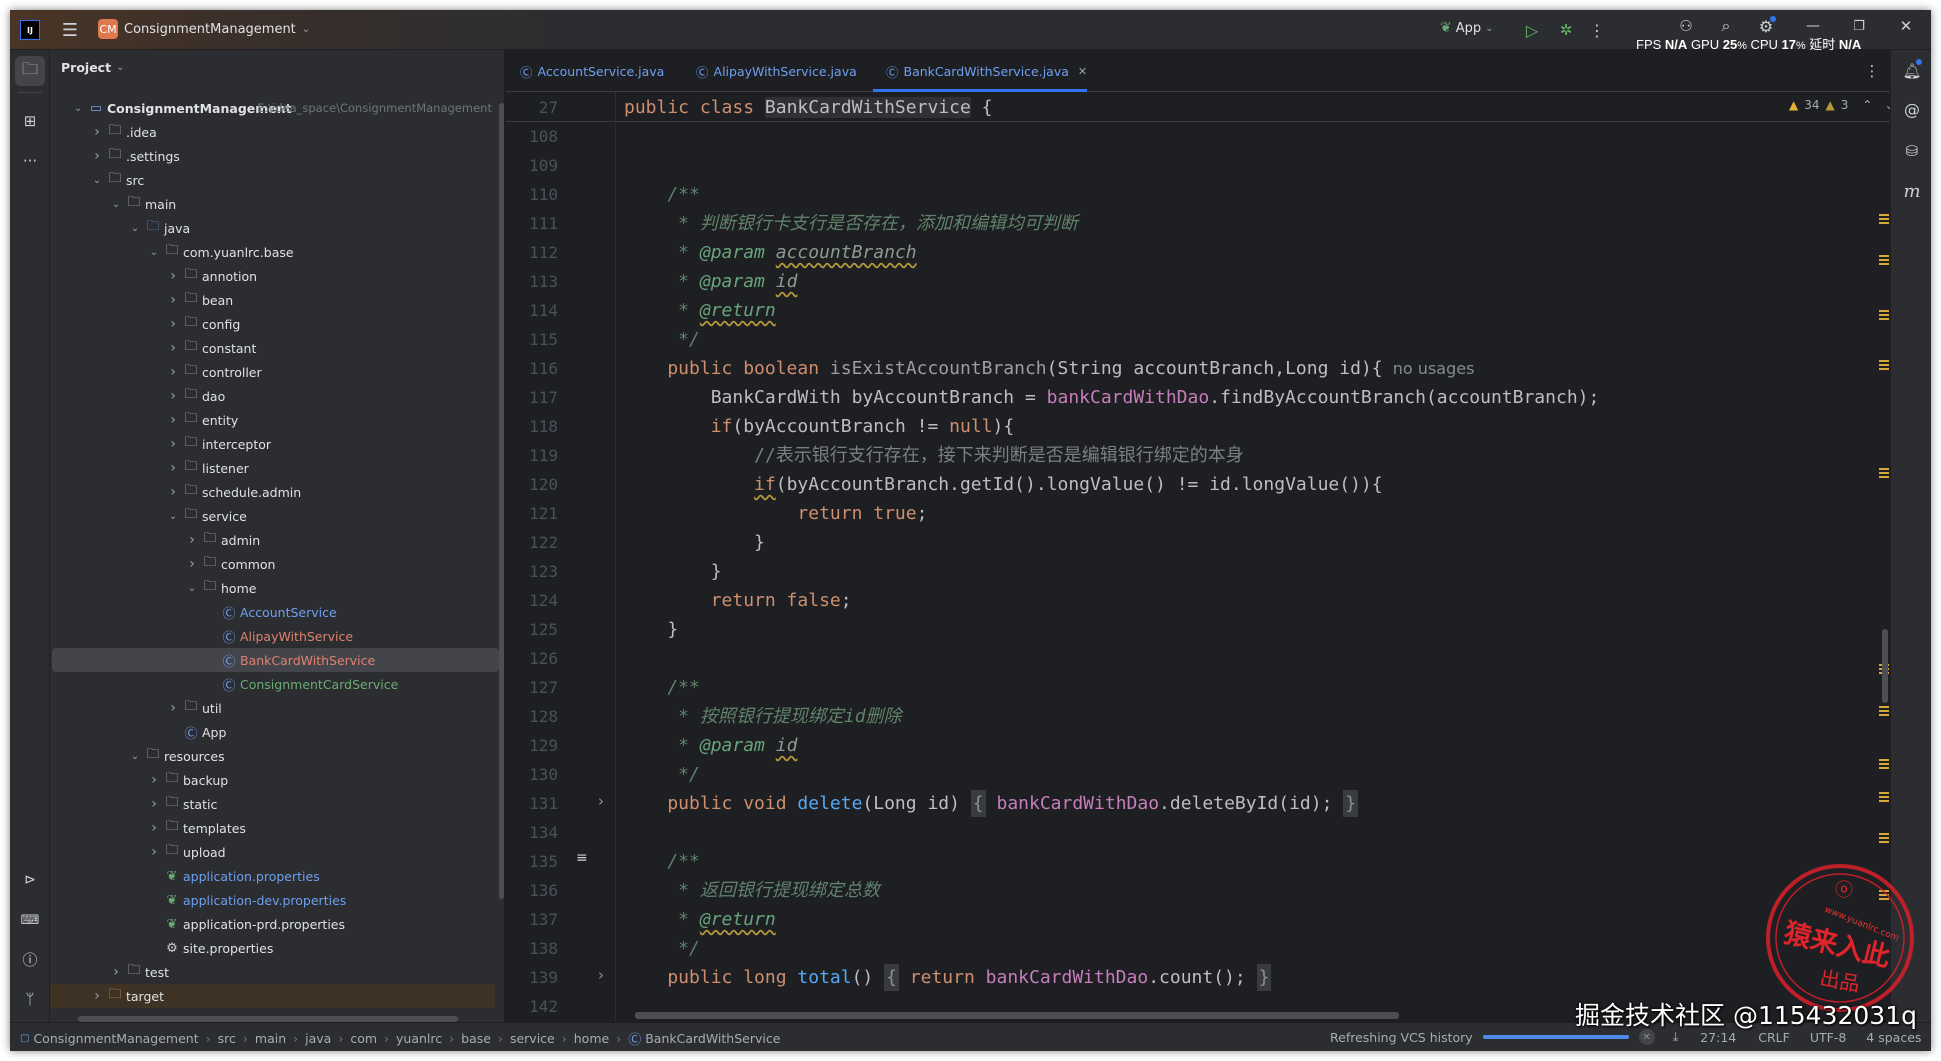 Image resolution: width=1941 pixels, height=1061 pixels. What do you see at coordinates (272, 540) in the screenshot?
I see `tree-item: › 🗀 admin` at bounding box center [272, 540].